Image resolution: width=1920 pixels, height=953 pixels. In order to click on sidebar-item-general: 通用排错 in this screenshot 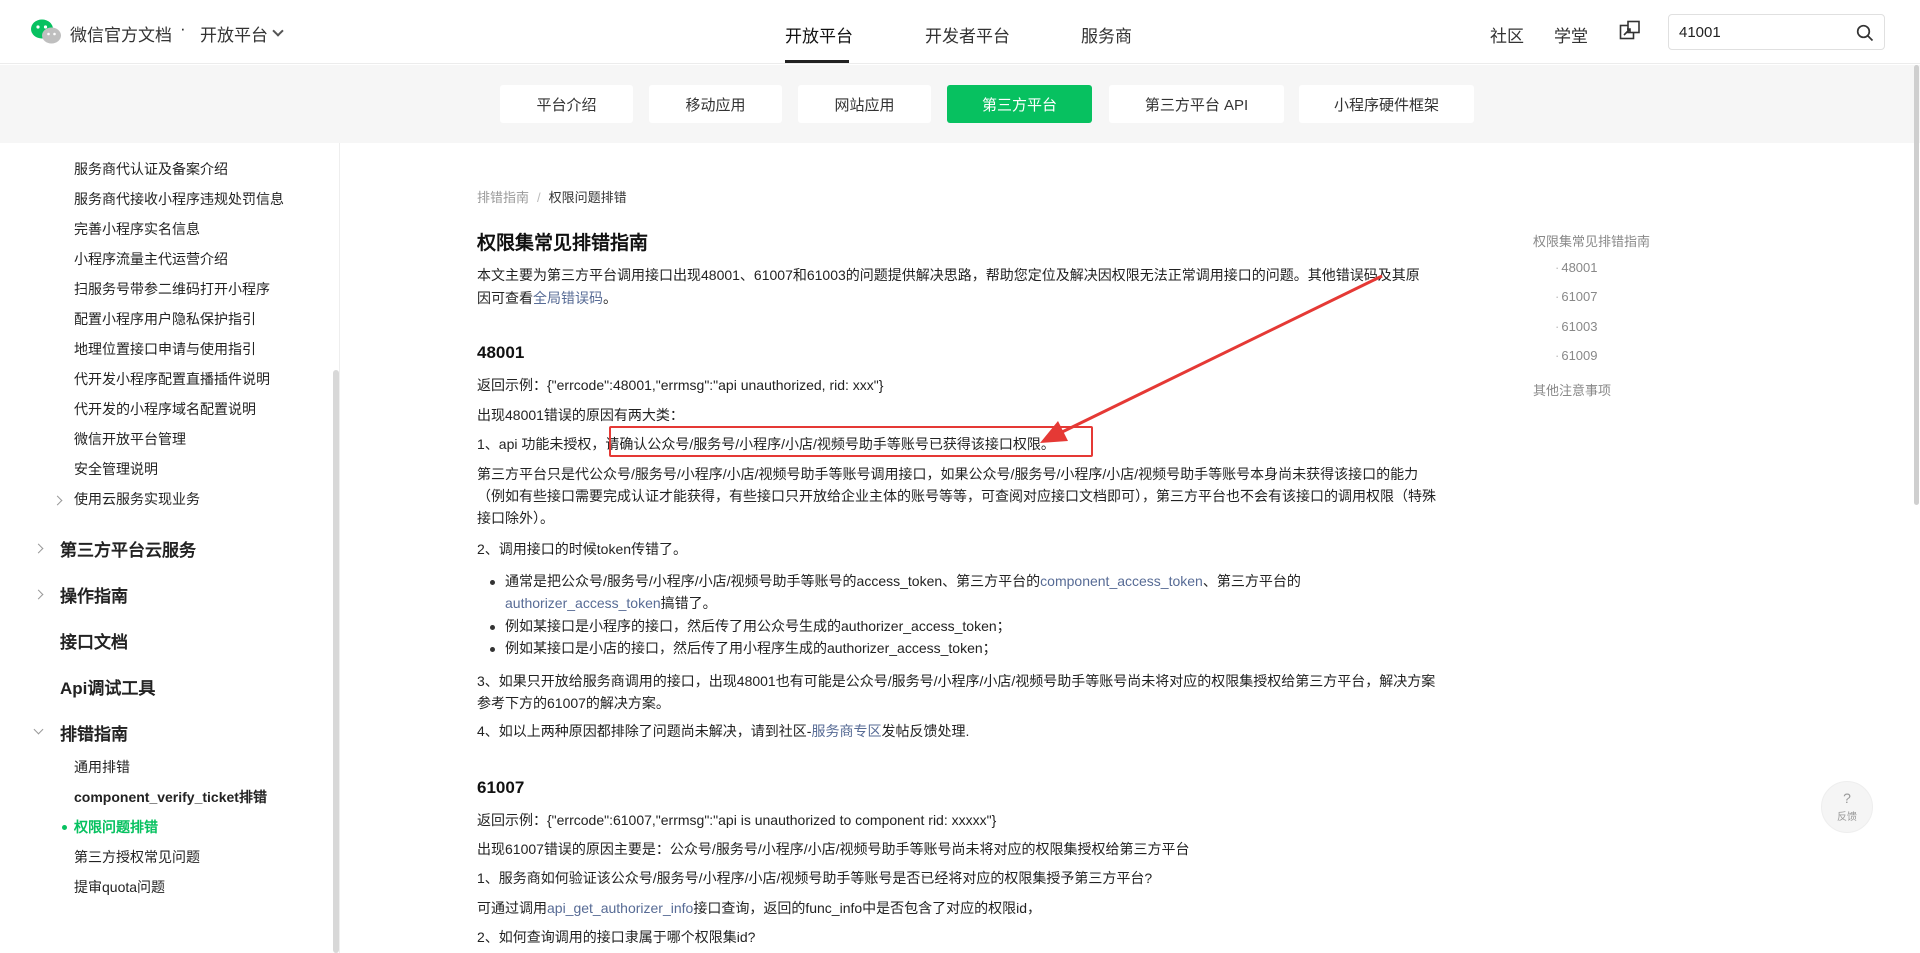, I will do `click(102, 767)`.